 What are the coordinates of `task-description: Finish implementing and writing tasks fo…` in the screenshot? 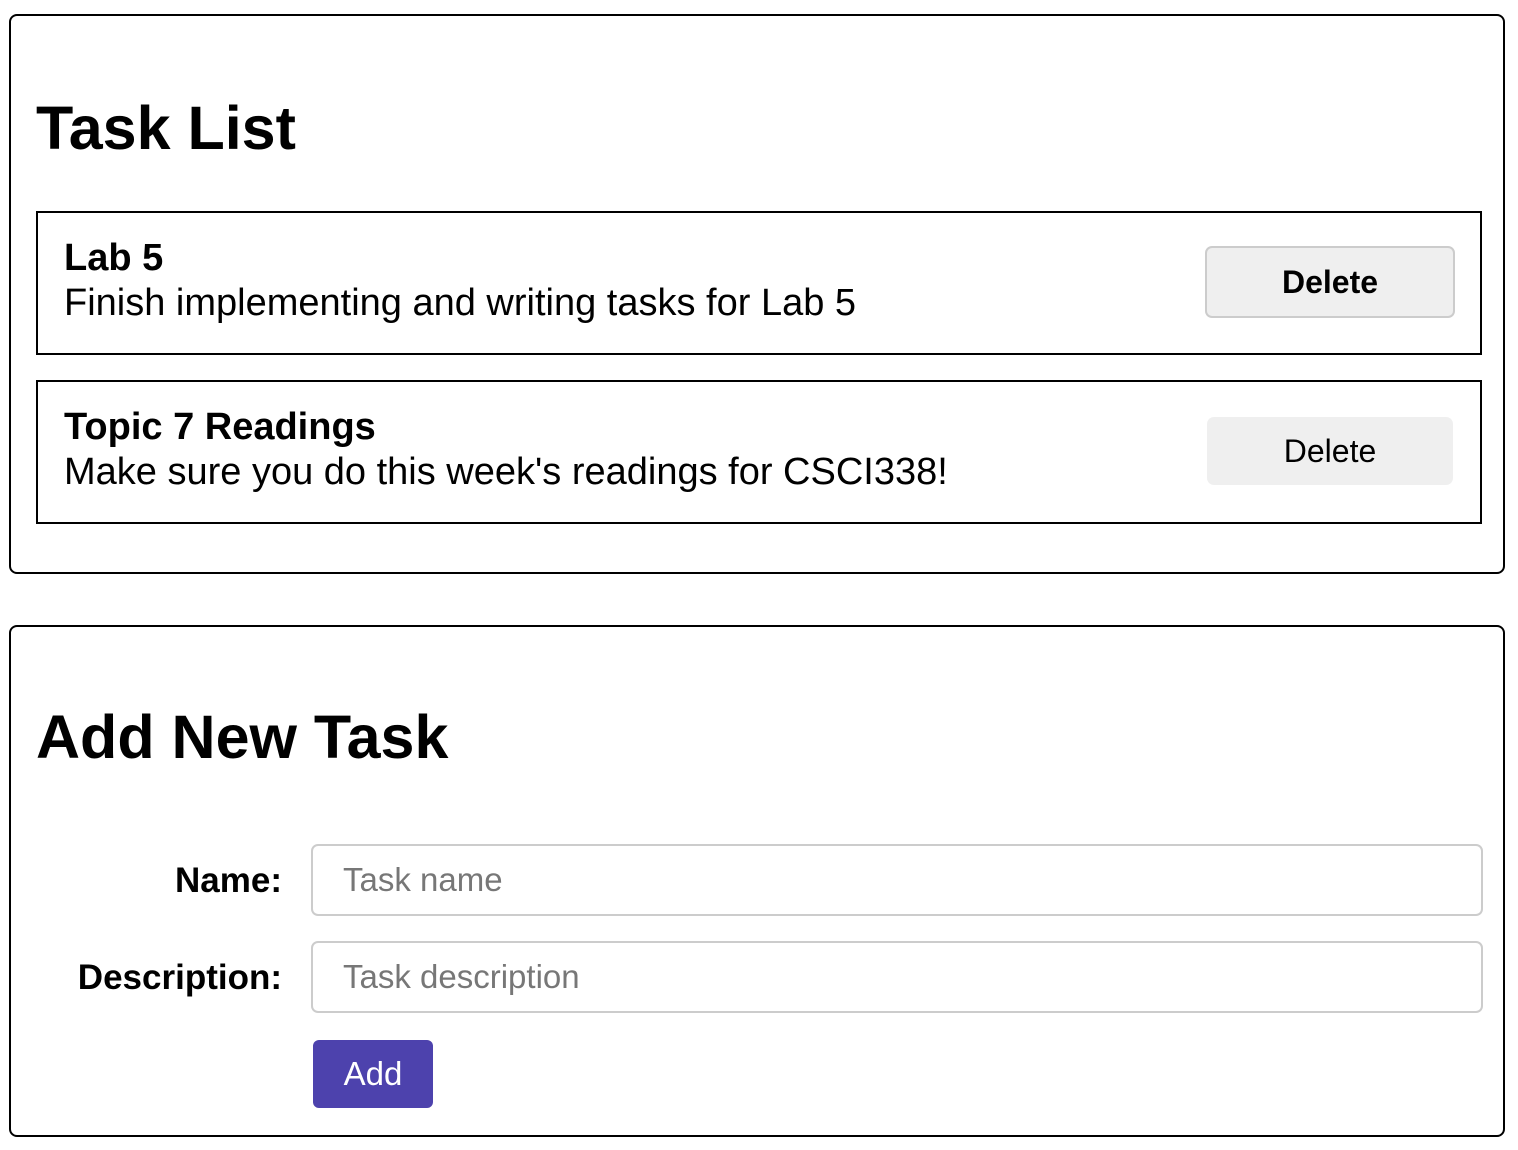 It's located at (460, 303).